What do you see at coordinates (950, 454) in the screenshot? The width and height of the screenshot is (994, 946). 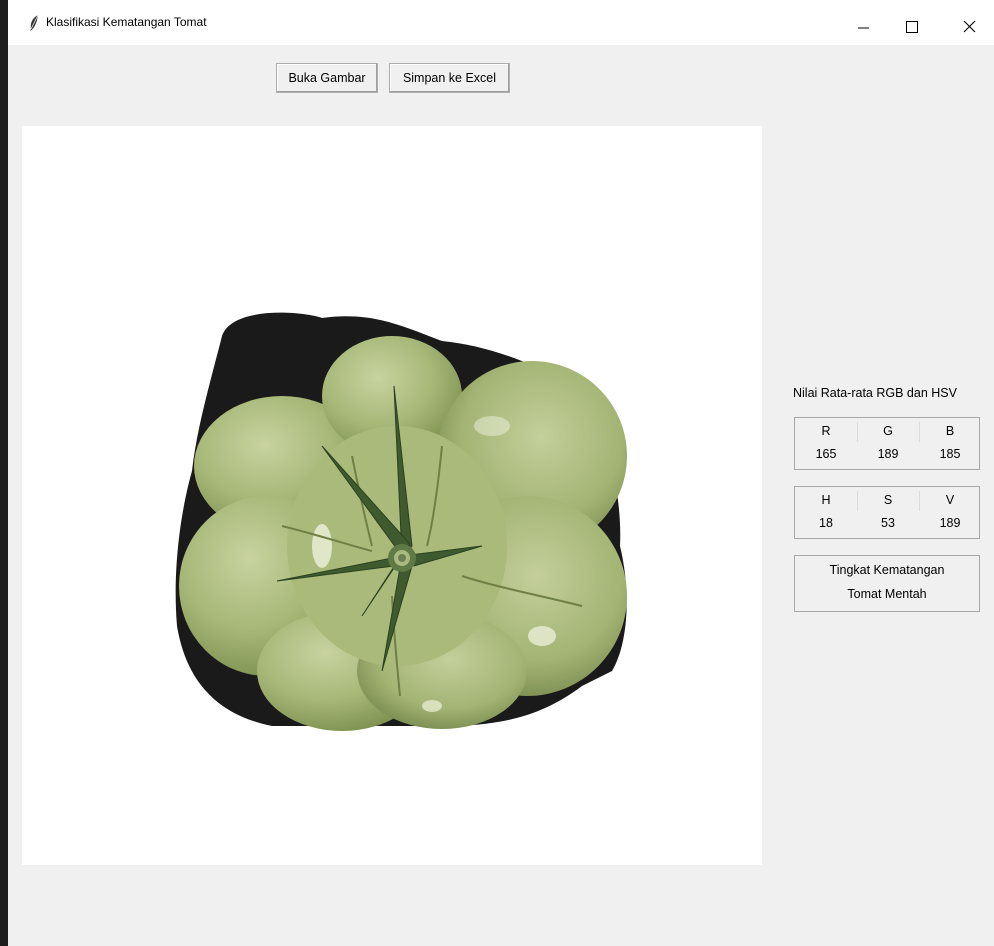 I see `rgb-value-b: 185` at bounding box center [950, 454].